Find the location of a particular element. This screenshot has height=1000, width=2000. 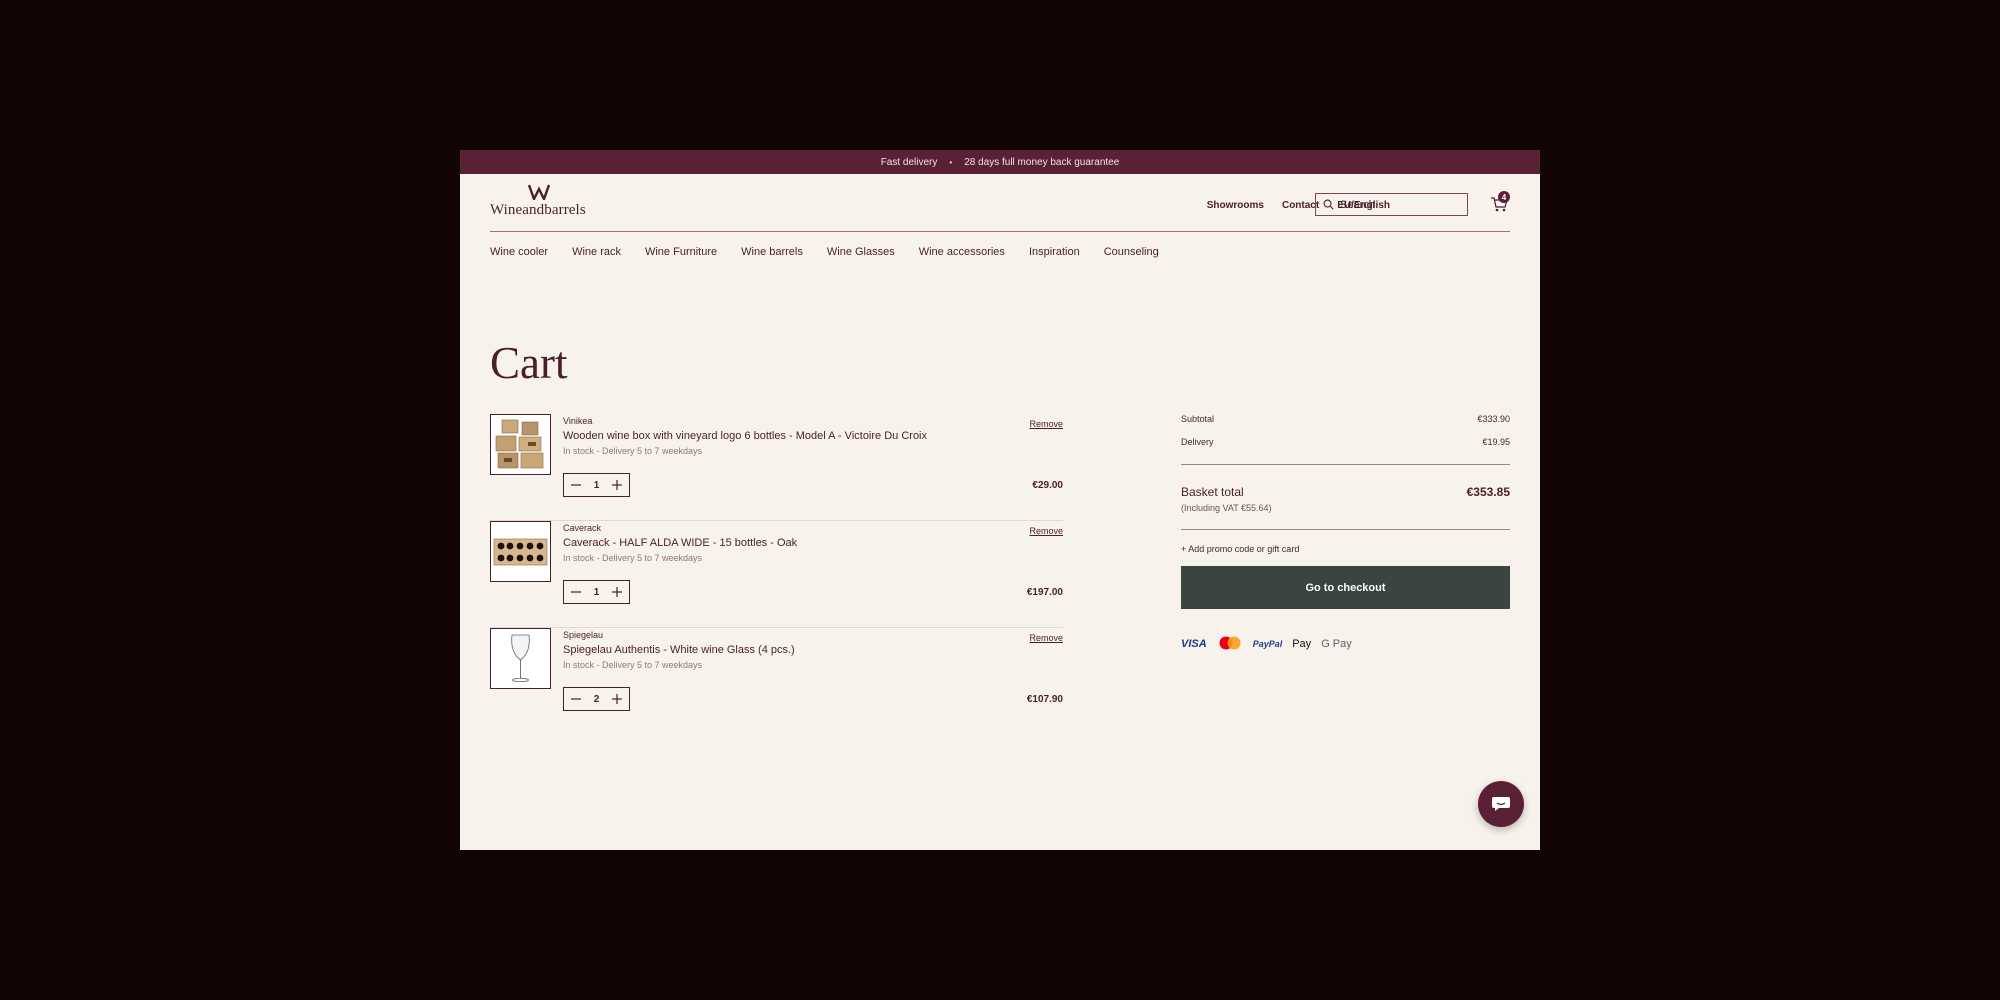

visa-icon: VISA is located at coordinates (1194, 644).